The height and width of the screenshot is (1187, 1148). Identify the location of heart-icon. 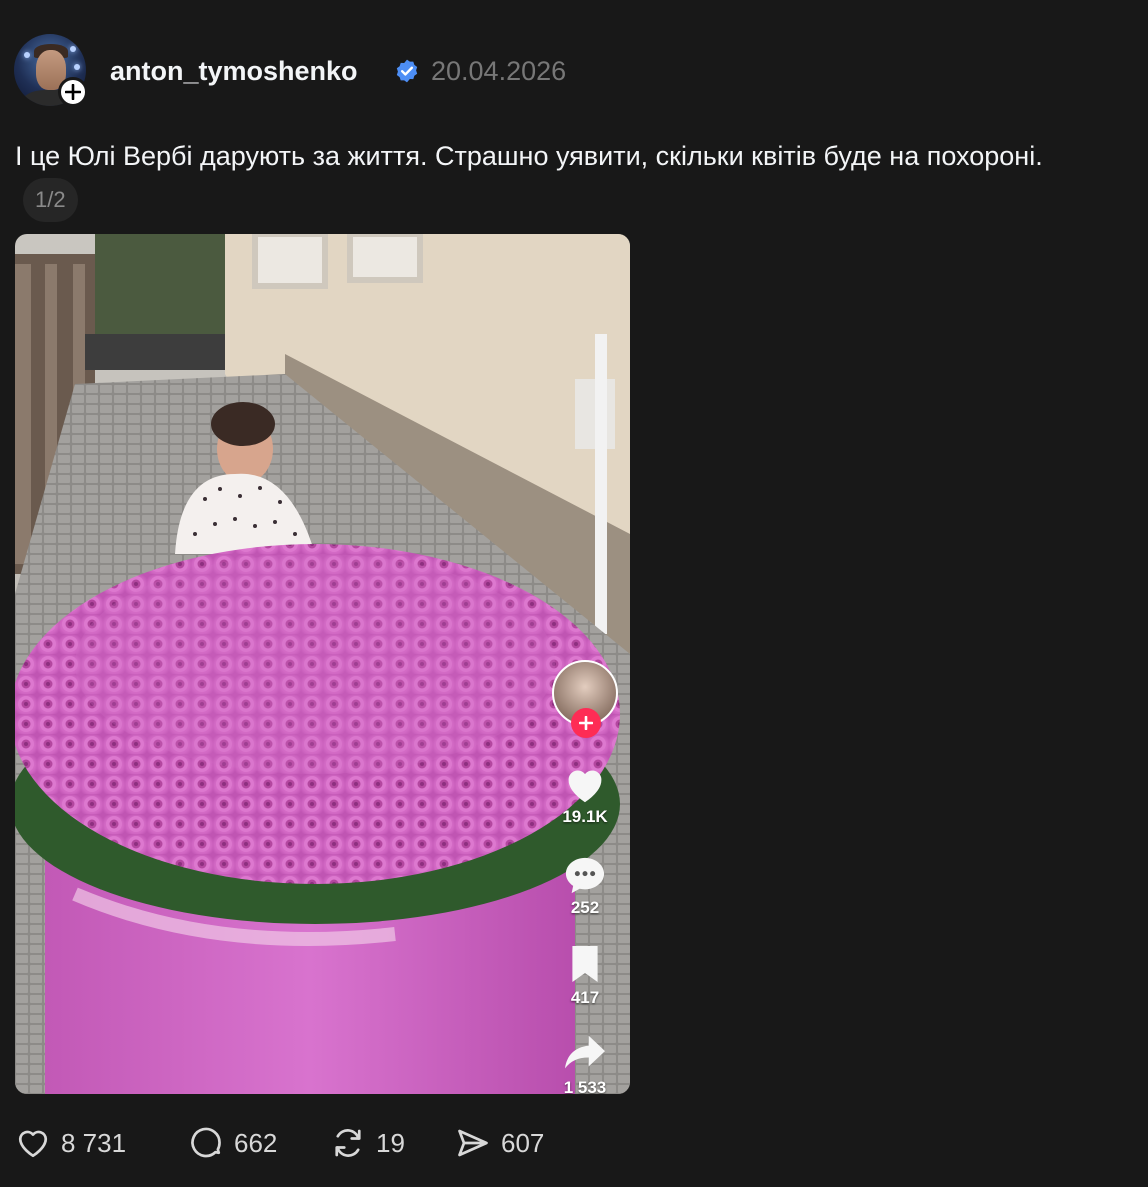
(33, 1144).